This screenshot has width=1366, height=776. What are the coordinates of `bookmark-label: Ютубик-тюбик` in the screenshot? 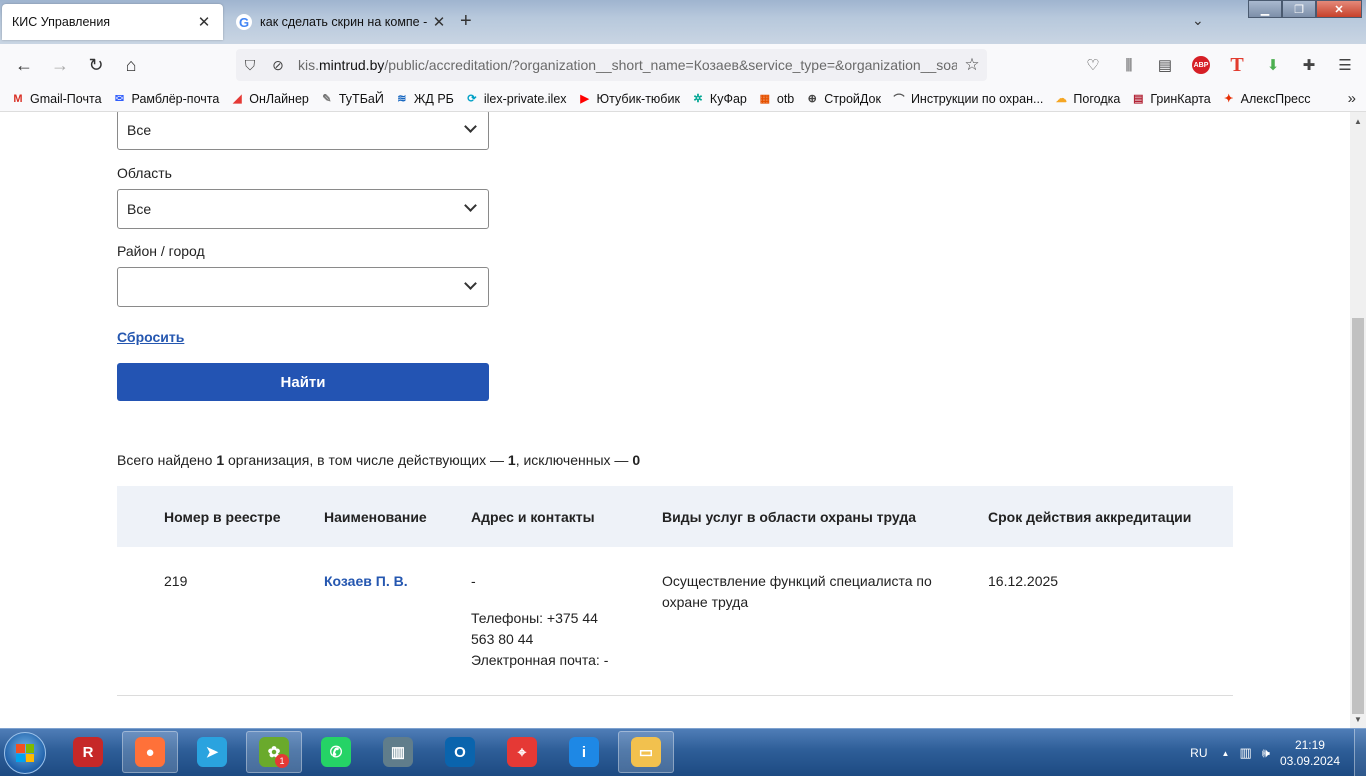 It's located at (638, 98).